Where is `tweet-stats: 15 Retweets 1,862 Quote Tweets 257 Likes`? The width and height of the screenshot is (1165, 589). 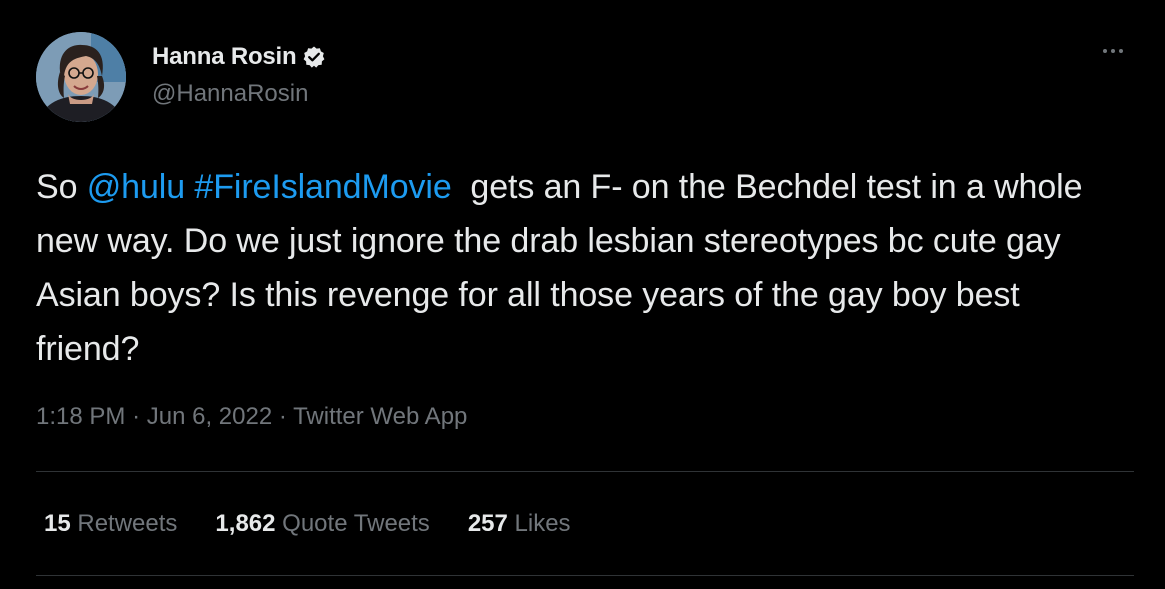
tweet-stats: 15 Retweets 1,862 Quote Tweets 257 Likes is located at coordinates (326, 524).